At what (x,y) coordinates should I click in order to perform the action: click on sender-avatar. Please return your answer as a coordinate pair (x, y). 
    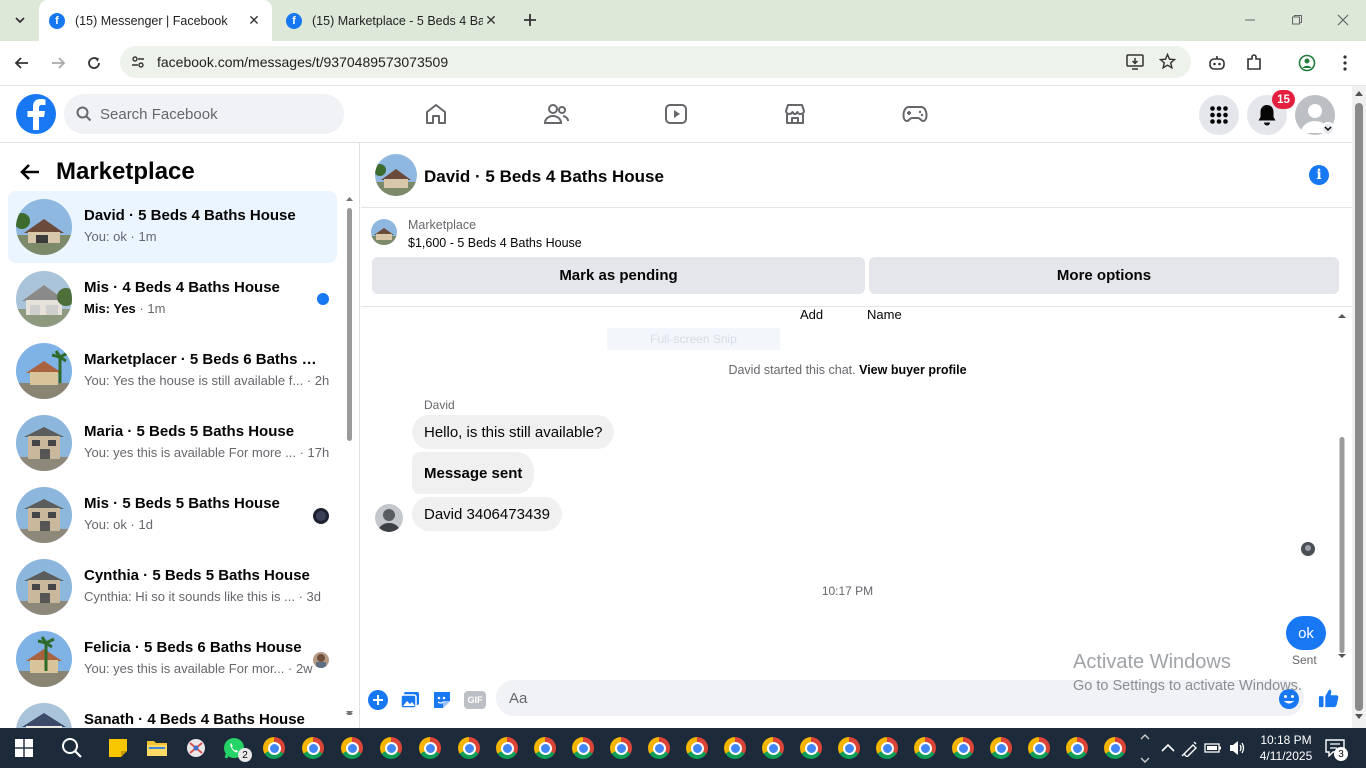
    Looking at the image, I should click on (389, 518).